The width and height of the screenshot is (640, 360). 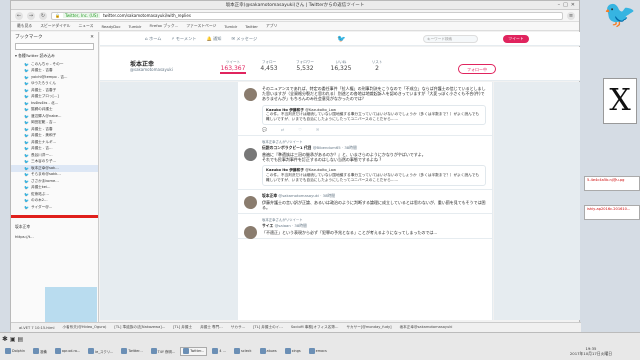 What do you see at coordinates (269, 195) in the screenshot?
I see `tweet-author: 坂本正幸` at bounding box center [269, 195].